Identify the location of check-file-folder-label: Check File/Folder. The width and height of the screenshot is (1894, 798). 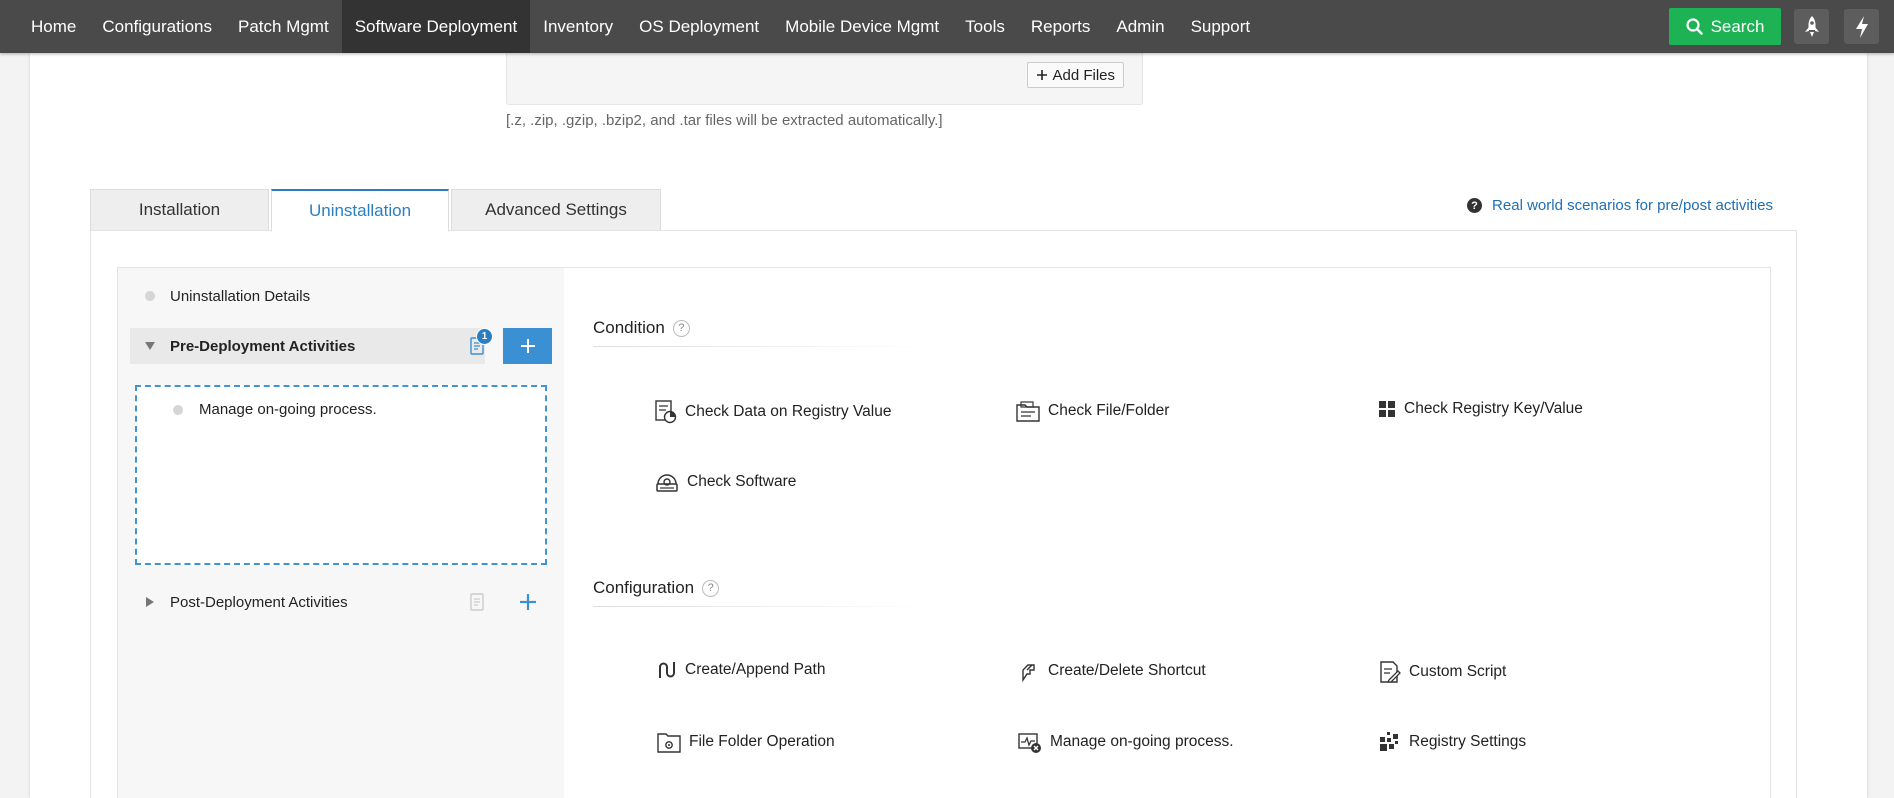
(1109, 410).